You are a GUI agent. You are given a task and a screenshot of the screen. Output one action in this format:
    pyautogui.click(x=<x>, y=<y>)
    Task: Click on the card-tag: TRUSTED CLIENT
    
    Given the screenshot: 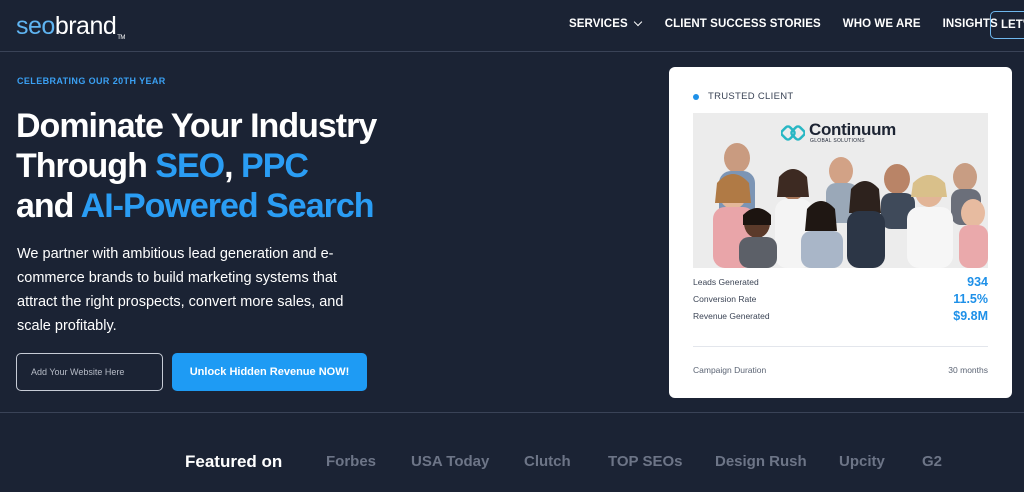 What is the action you would take?
    pyautogui.click(x=743, y=96)
    